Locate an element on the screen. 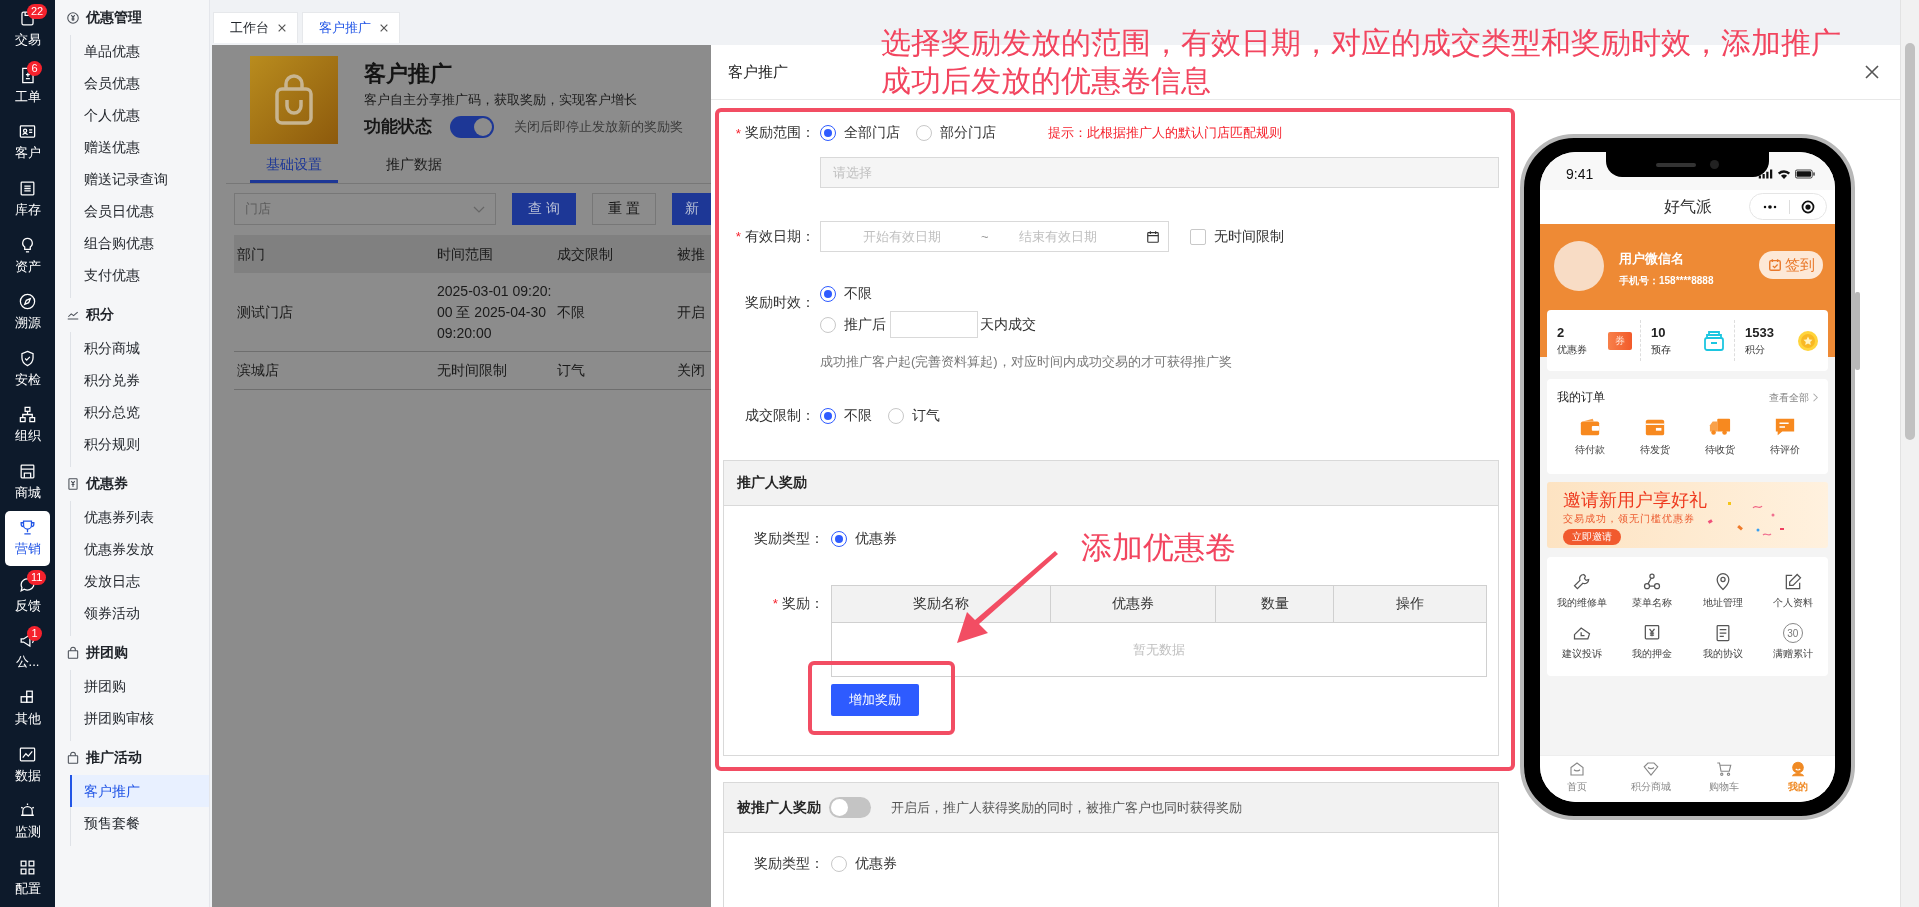  nav-item: 监测 is located at coordinates (27, 821).